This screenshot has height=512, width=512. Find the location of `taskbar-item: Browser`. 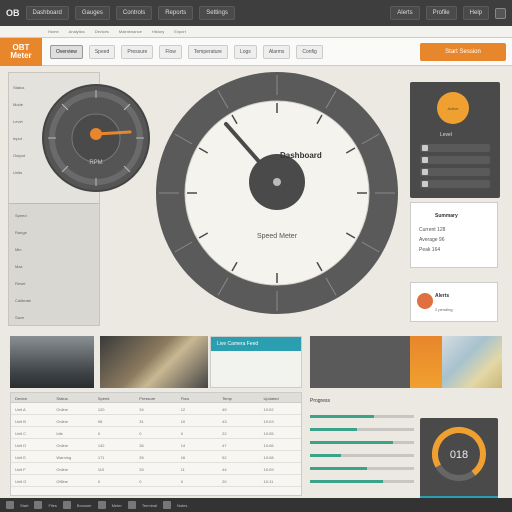

taskbar-item: Browser is located at coordinates (84, 505).